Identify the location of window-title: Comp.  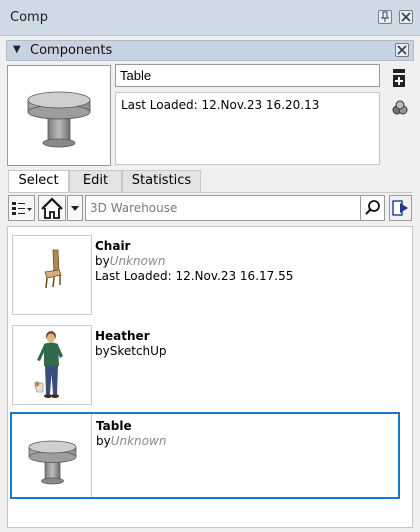
(29, 17).